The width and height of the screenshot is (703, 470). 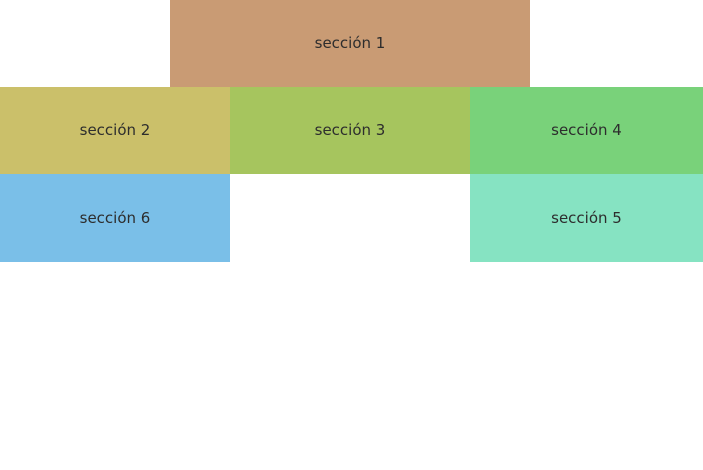 I want to click on section-3: sección 3, so click(x=350, y=130).